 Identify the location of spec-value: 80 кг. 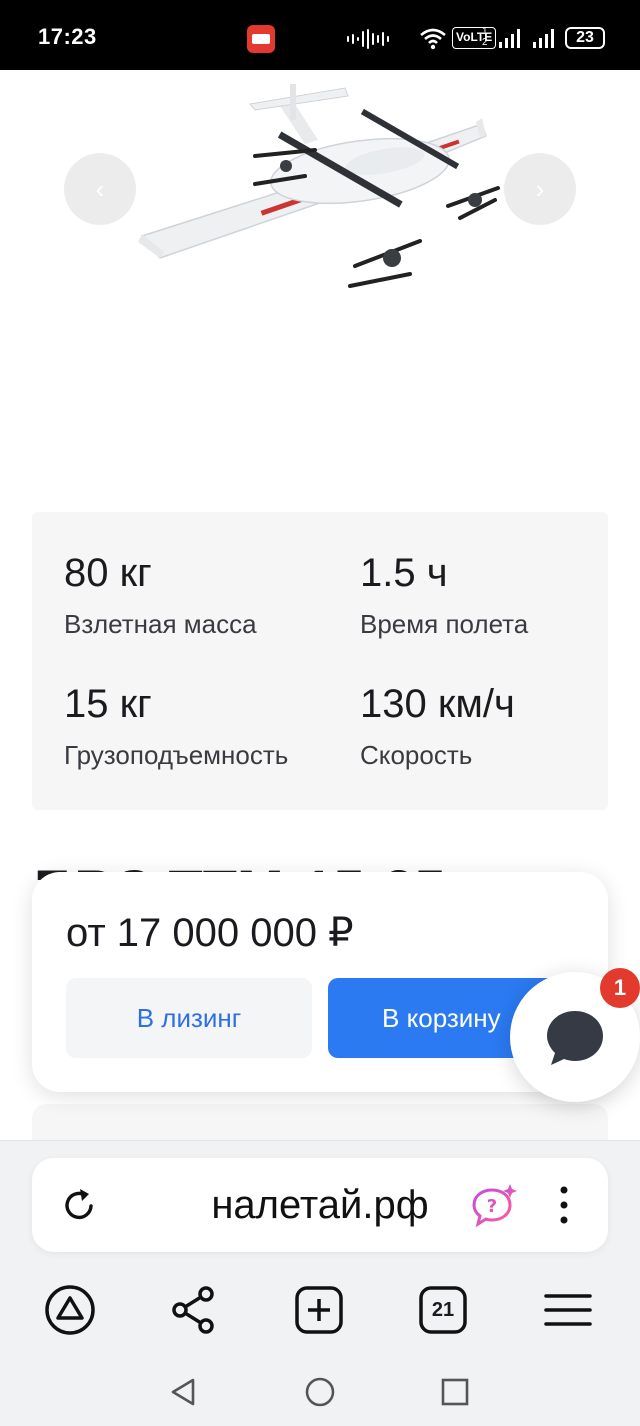
(108, 573).